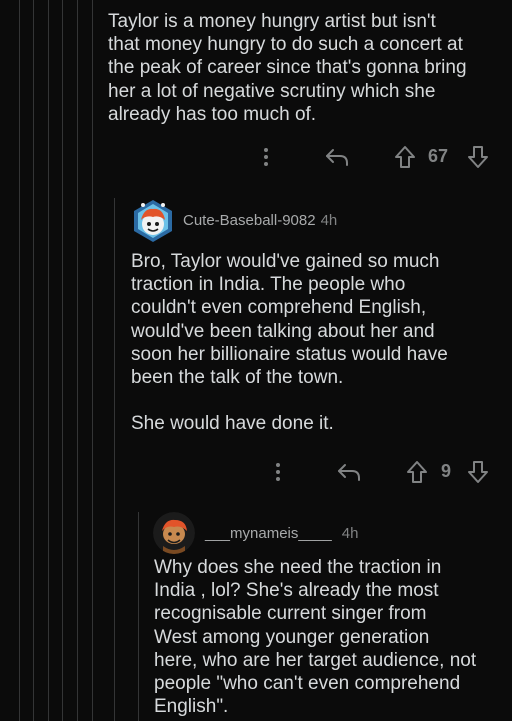  Describe the element at coordinates (292, 637) in the screenshot. I see `comment-line: West among younger generation` at that location.